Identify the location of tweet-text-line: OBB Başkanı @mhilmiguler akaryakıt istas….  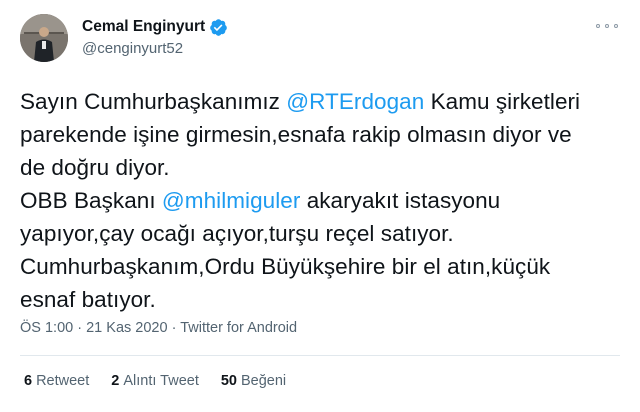
(322, 200).